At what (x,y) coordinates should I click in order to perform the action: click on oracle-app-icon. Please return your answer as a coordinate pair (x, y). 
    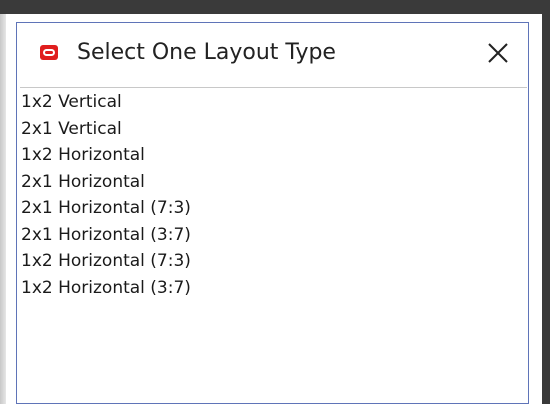
    Looking at the image, I should click on (49, 52).